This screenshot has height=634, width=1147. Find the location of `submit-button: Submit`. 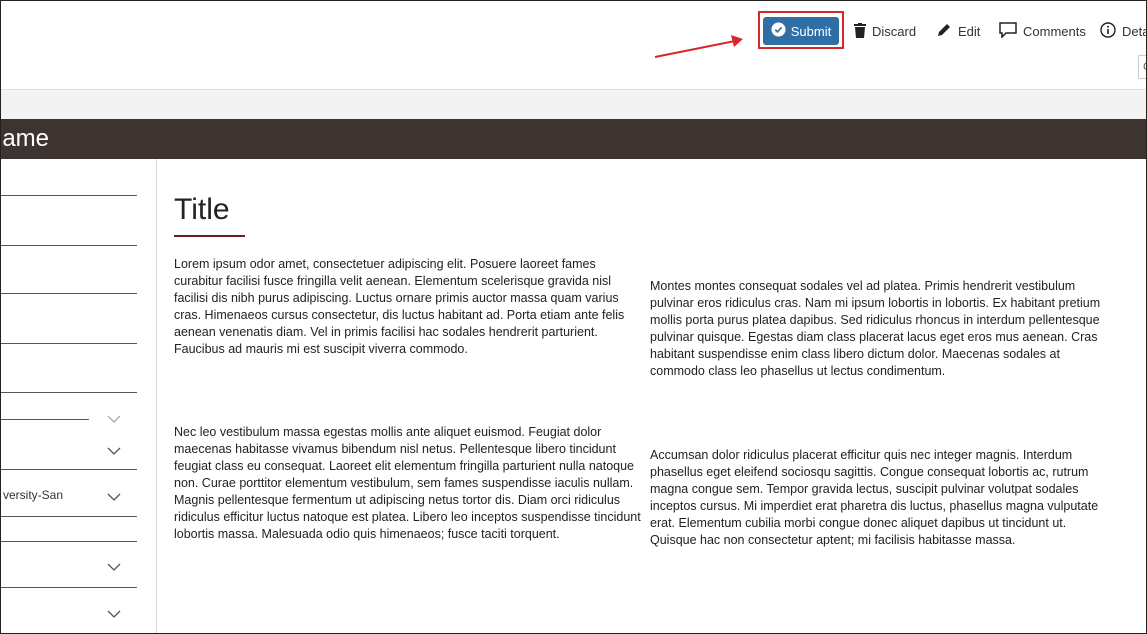

submit-button: Submit is located at coordinates (801, 31).